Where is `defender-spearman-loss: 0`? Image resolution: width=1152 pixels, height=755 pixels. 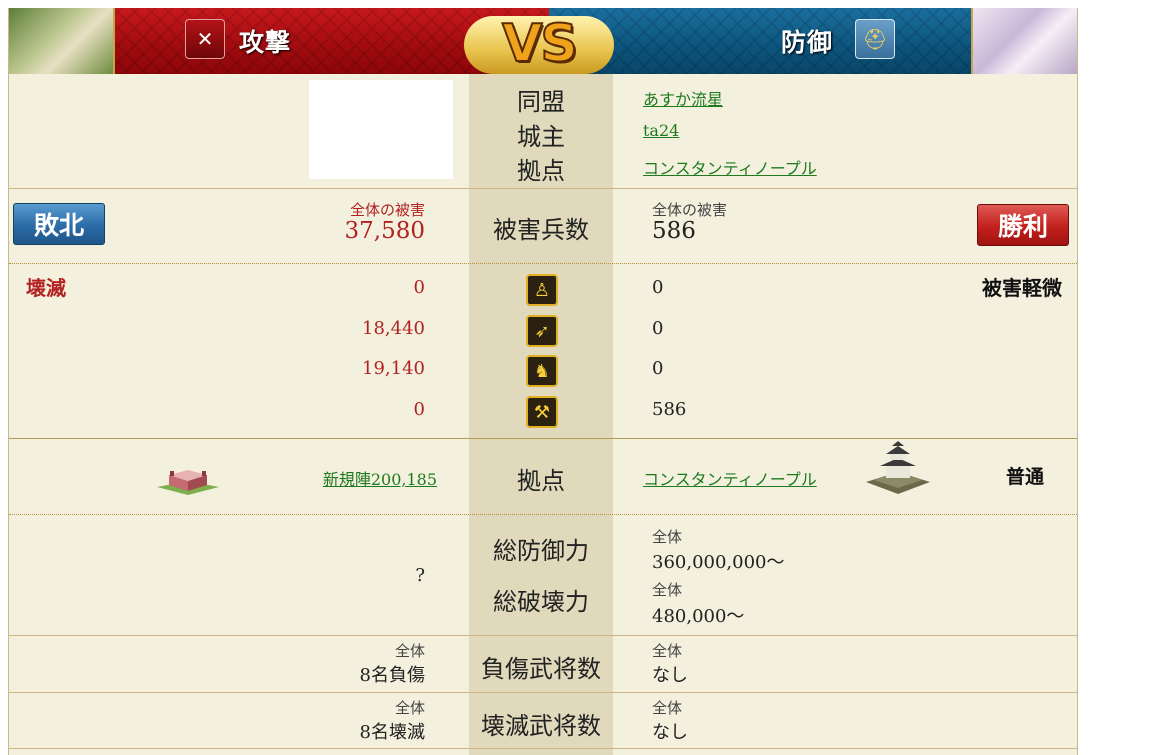
defender-spearman-loss: 0 is located at coordinates (658, 287).